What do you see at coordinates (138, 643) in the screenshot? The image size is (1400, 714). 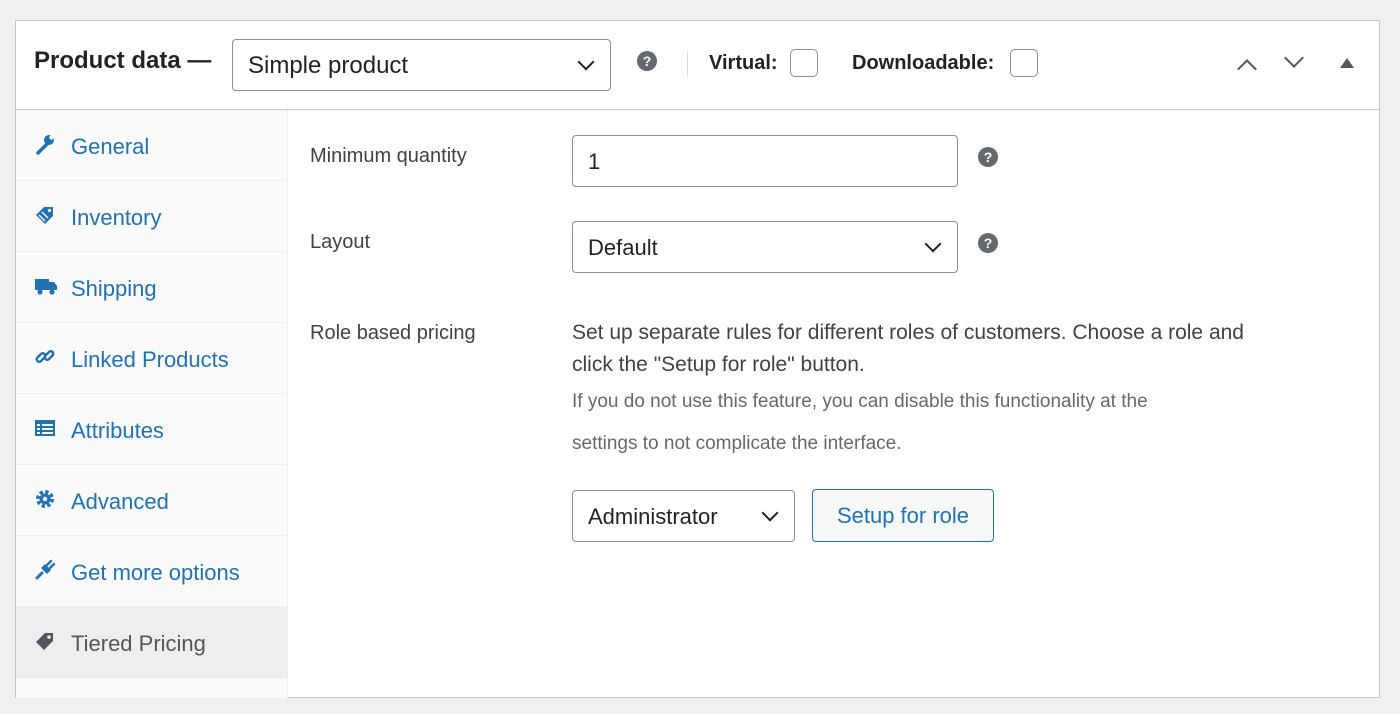 I see `tab-label: Tiered Pricing` at bounding box center [138, 643].